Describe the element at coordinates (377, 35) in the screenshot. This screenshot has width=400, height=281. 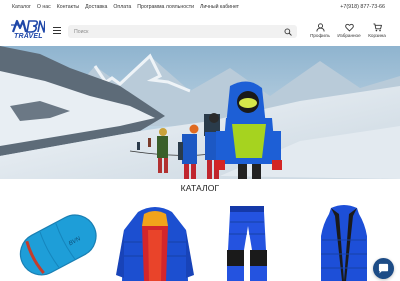
I see `cart-label: Корзина` at that location.